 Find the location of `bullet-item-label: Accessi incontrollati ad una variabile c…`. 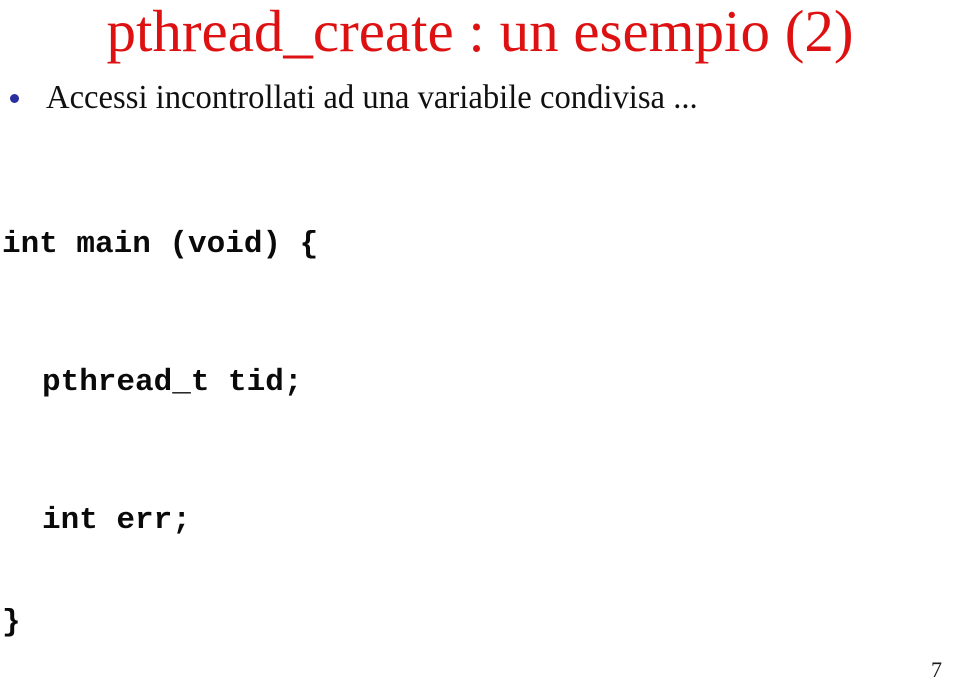

bullet-item-label: Accessi incontrollati ad una variabile c… is located at coordinates (372, 97).